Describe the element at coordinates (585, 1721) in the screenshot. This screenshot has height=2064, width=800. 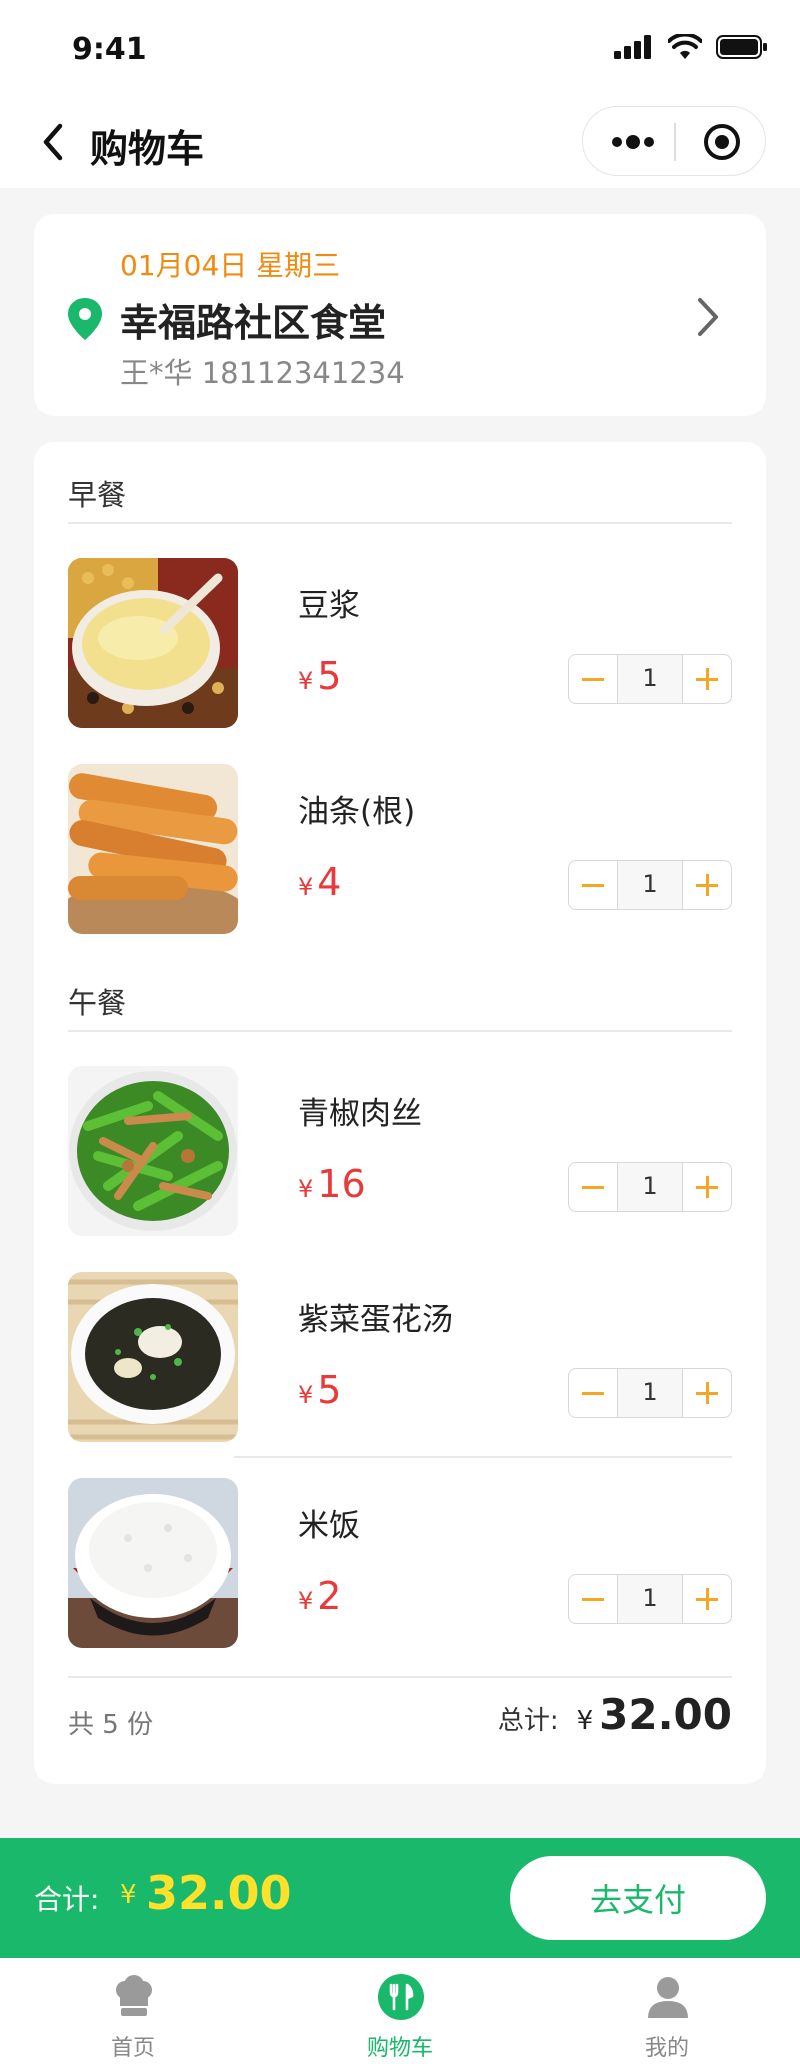
I see `total-currency: ¥` at that location.